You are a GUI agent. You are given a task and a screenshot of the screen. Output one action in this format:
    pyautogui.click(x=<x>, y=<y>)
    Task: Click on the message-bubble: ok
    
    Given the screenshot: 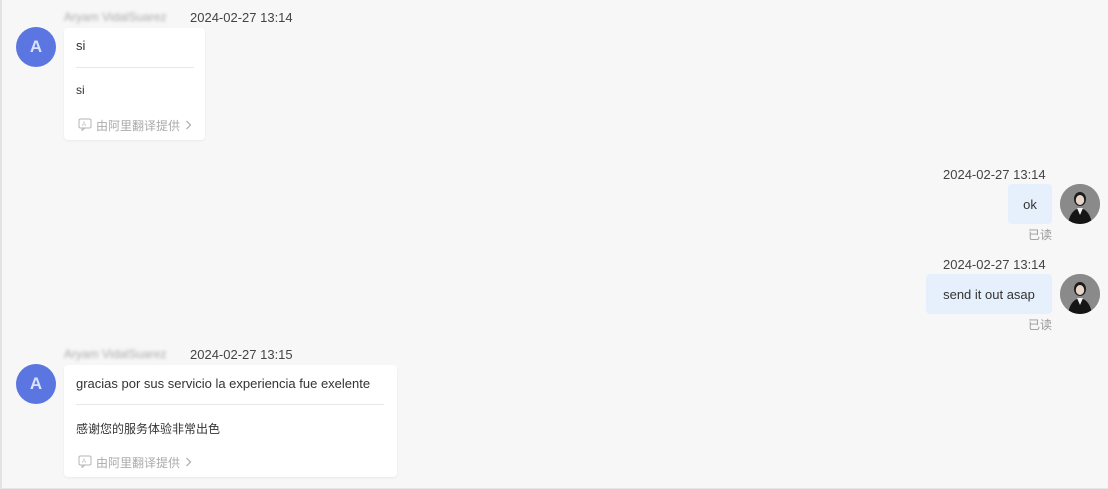 What is the action you would take?
    pyautogui.click(x=1030, y=204)
    